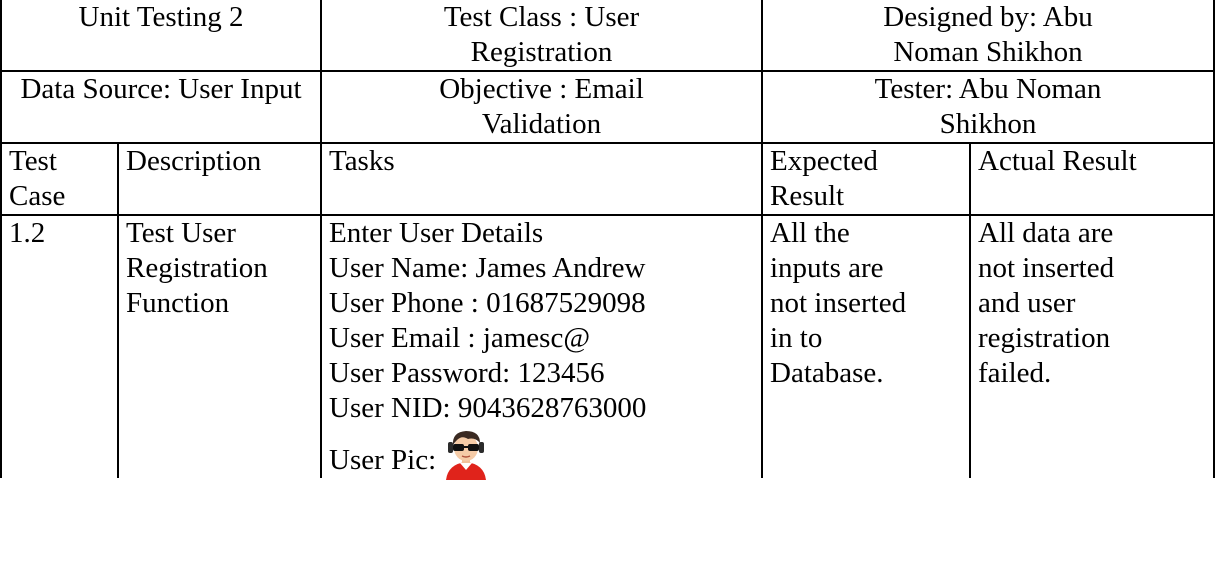 Image resolution: width=1220 pixels, height=578 pixels. What do you see at coordinates (827, 373) in the screenshot?
I see `expected-line: Database.` at bounding box center [827, 373].